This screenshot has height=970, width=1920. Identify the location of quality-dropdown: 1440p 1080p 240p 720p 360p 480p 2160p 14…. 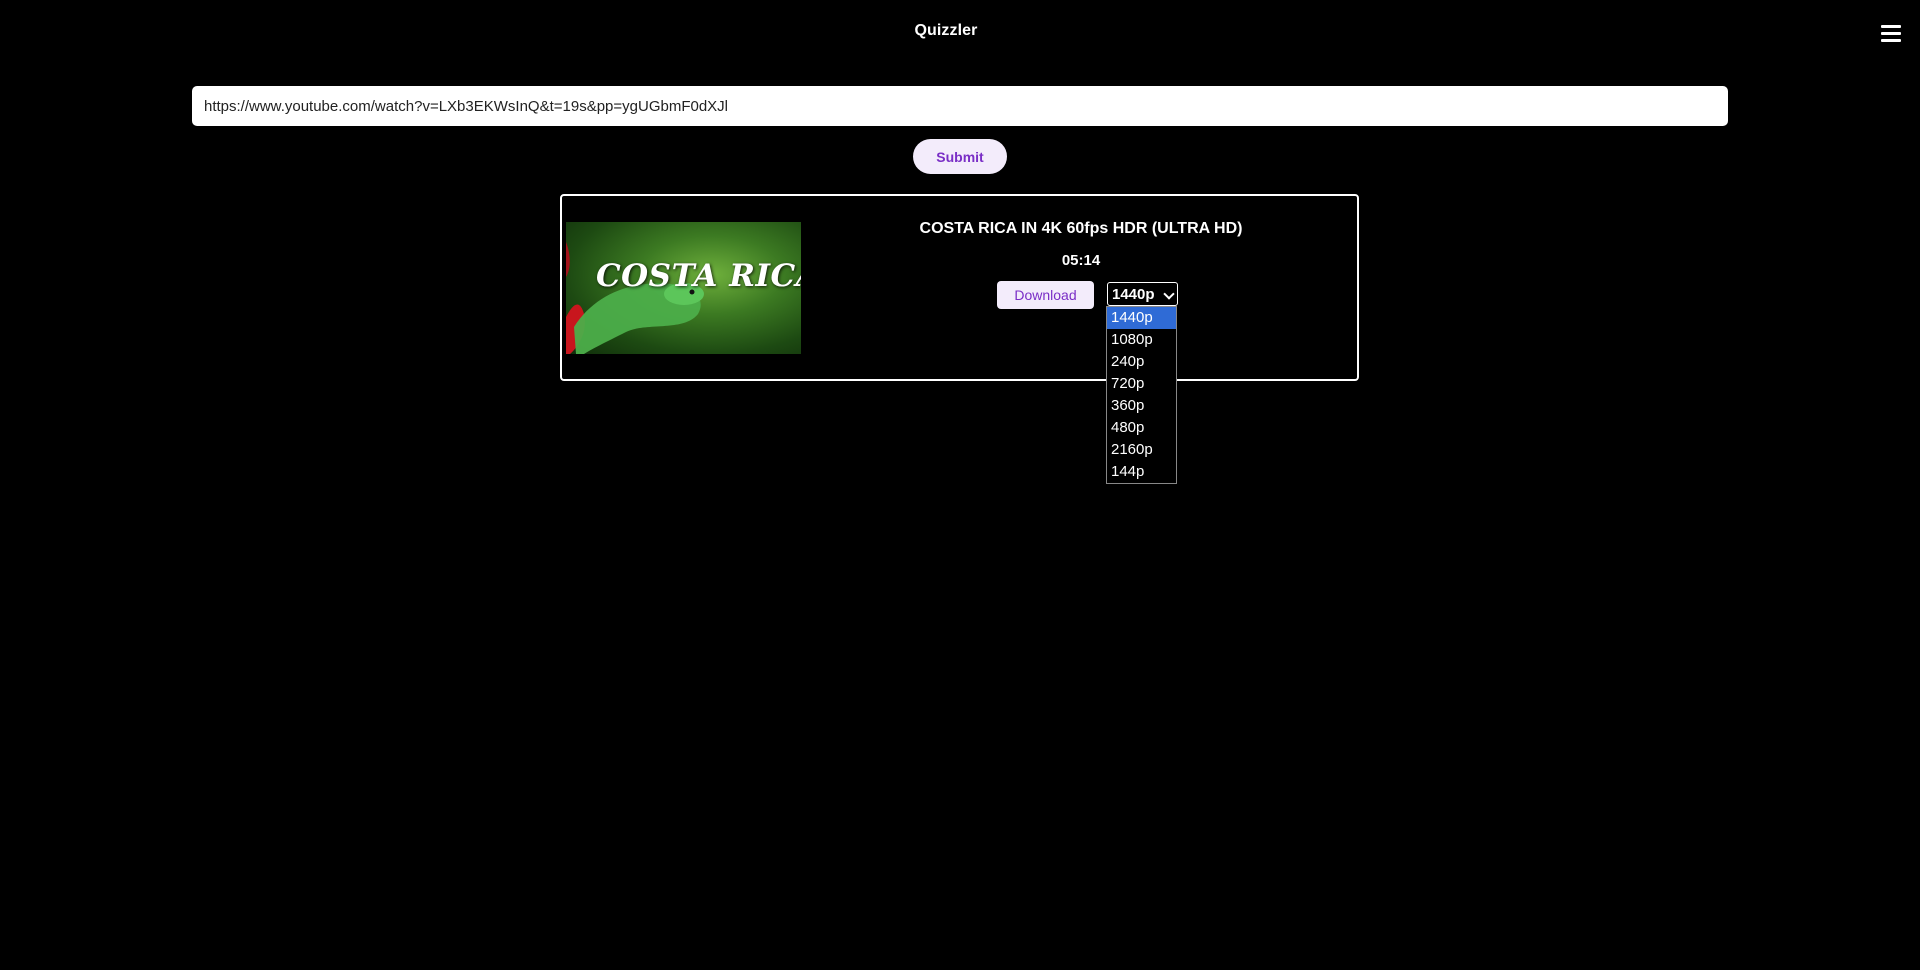
(1141, 395).